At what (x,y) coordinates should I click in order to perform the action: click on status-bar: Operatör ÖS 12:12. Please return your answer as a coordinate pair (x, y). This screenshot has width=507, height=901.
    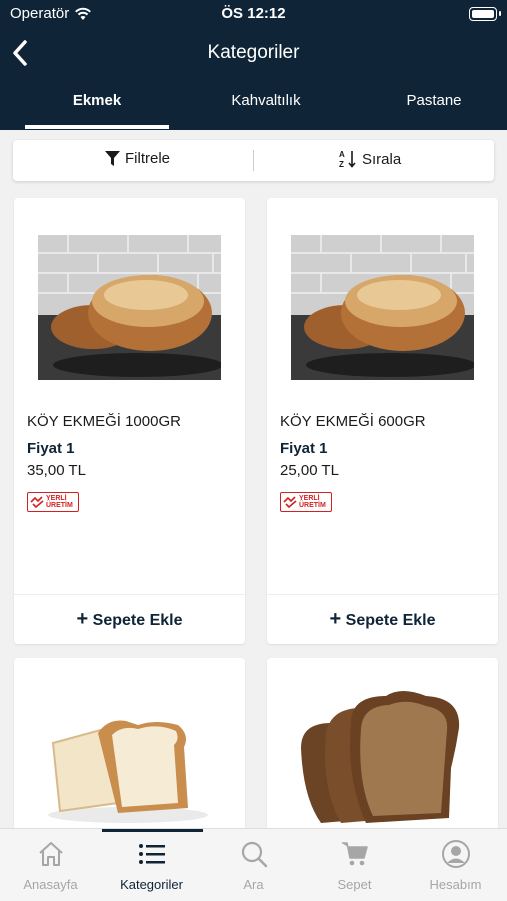
    Looking at the image, I should click on (253, 14).